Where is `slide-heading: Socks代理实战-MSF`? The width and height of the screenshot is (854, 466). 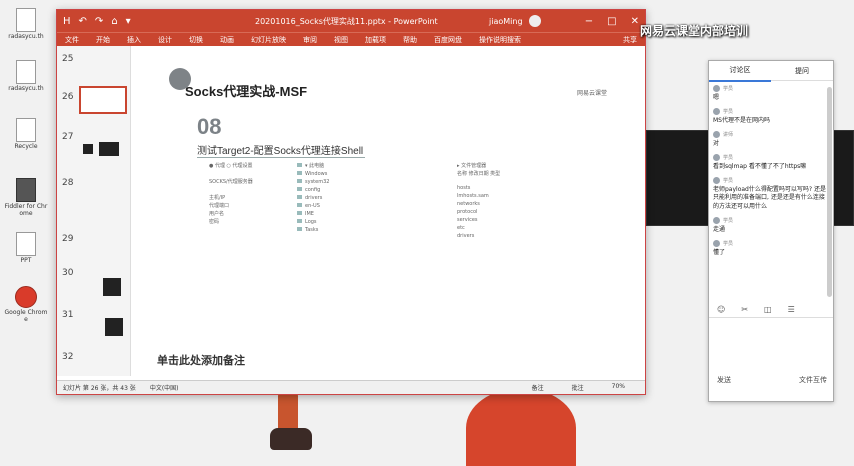 slide-heading: Socks代理实战-MSF is located at coordinates (246, 91).